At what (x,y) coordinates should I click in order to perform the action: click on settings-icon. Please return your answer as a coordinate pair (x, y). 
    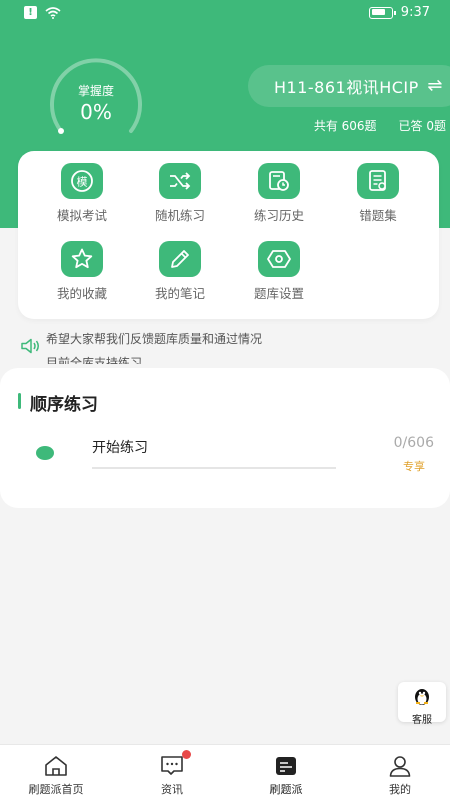
    Looking at the image, I should click on (279, 259).